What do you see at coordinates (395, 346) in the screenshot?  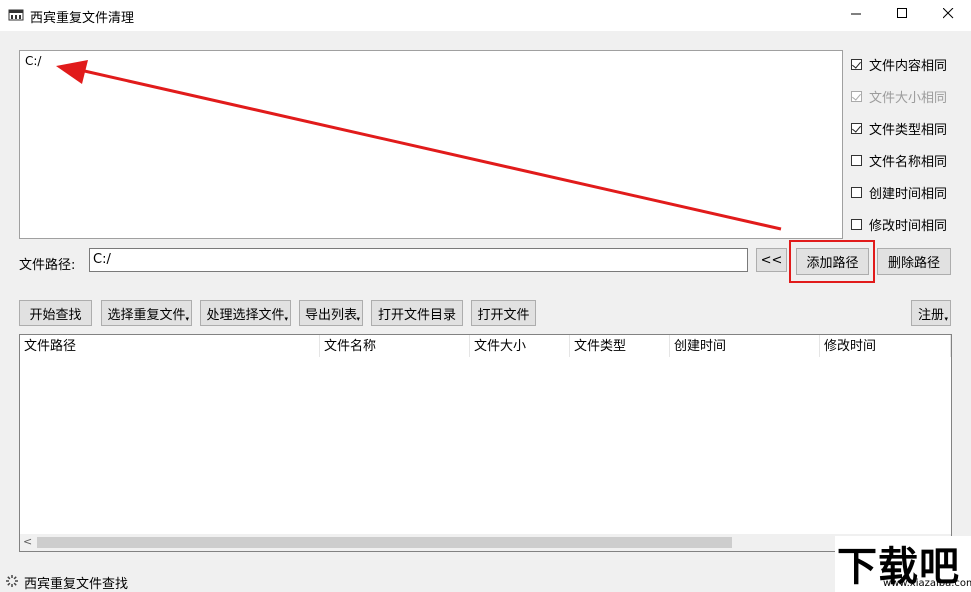 I see `column-header-name: 文件名称` at bounding box center [395, 346].